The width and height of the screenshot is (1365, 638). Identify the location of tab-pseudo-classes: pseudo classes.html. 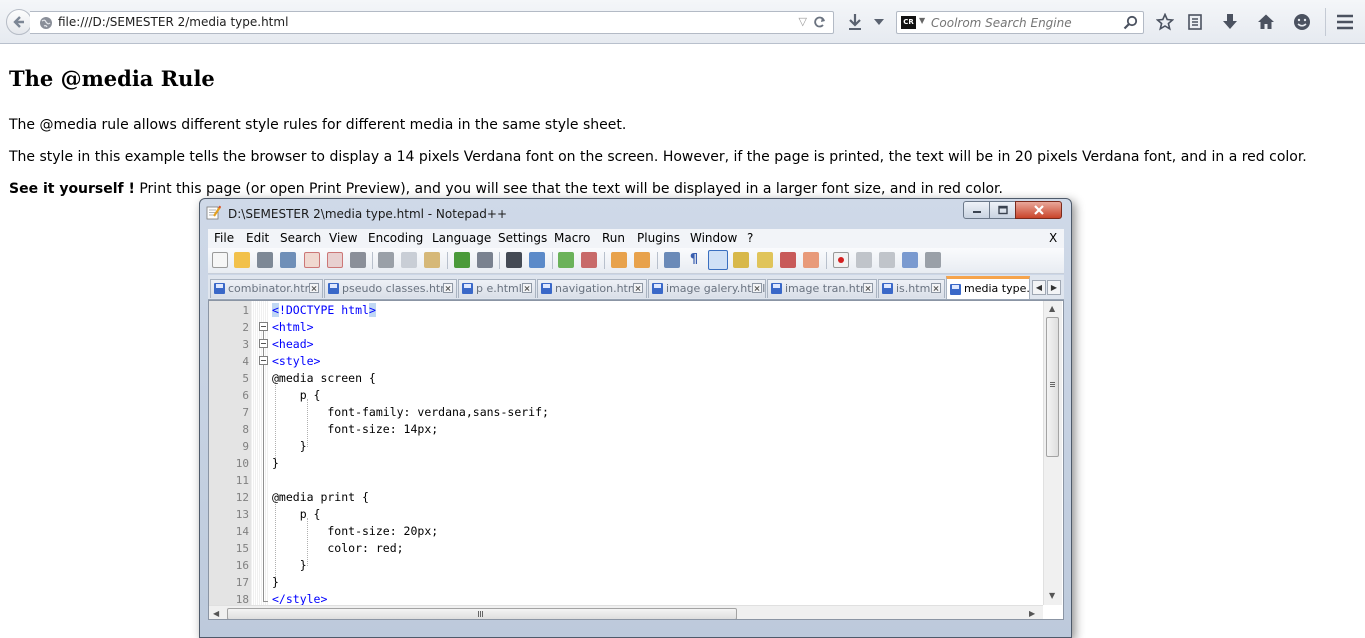
(390, 288).